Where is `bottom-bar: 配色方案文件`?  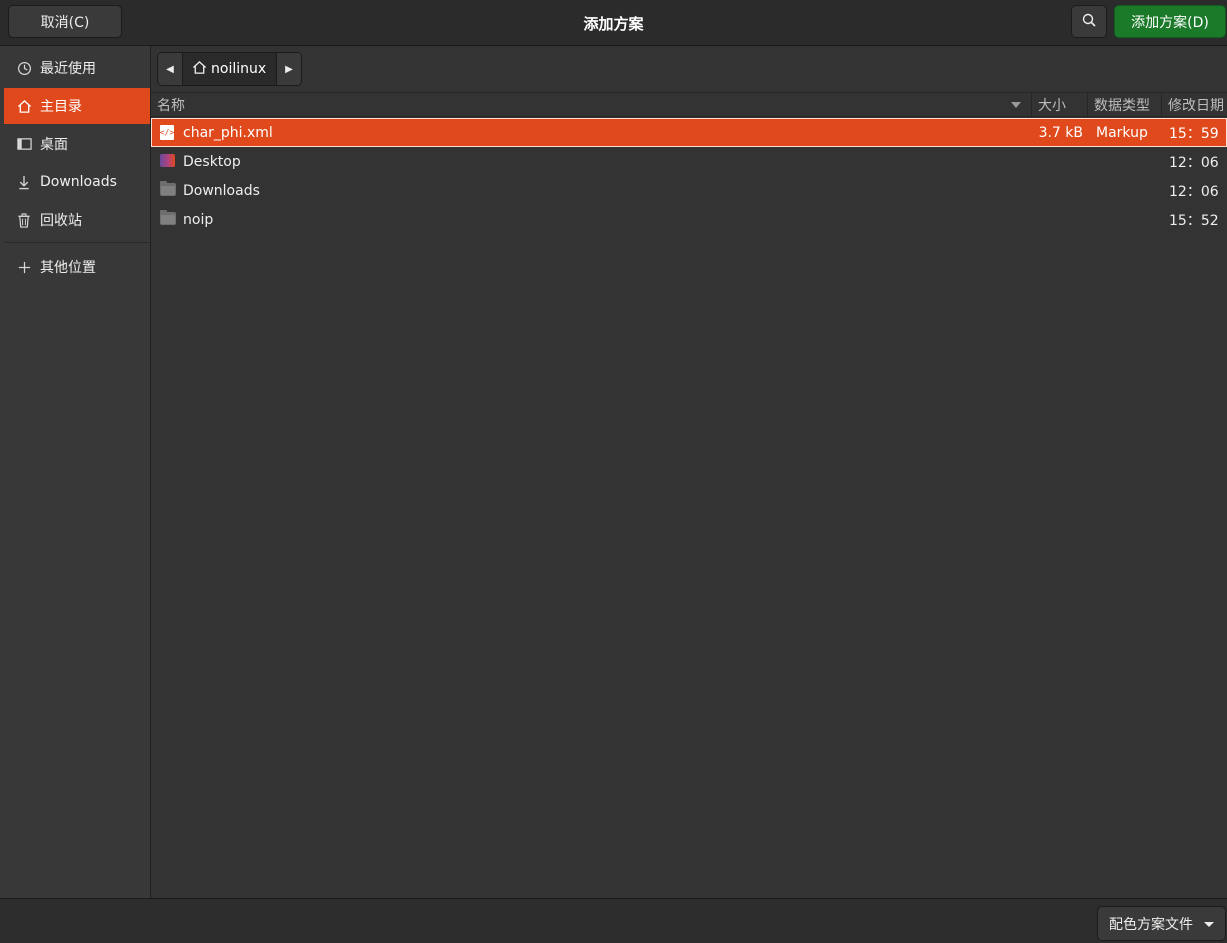 bottom-bar: 配色方案文件 is located at coordinates (613, 920).